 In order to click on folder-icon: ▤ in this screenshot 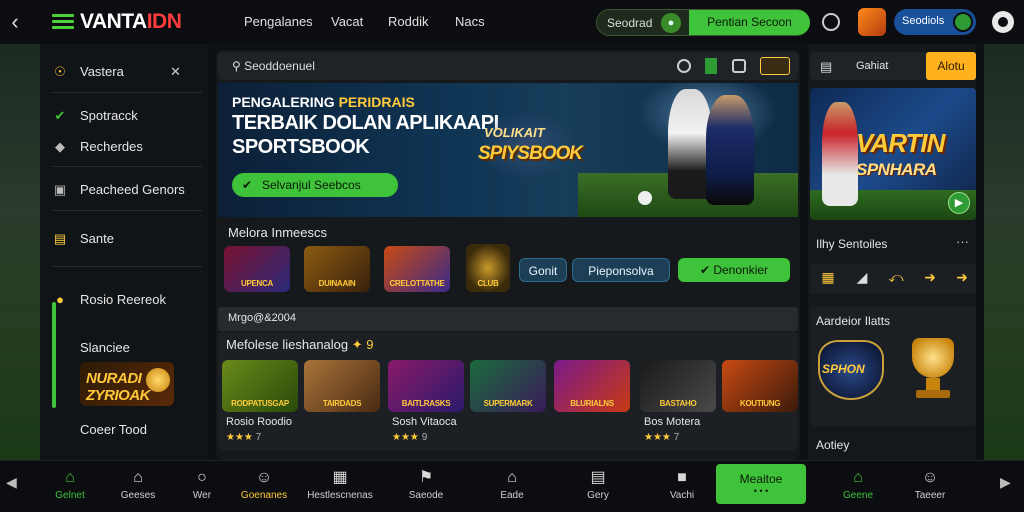, I will do `click(60, 238)`.